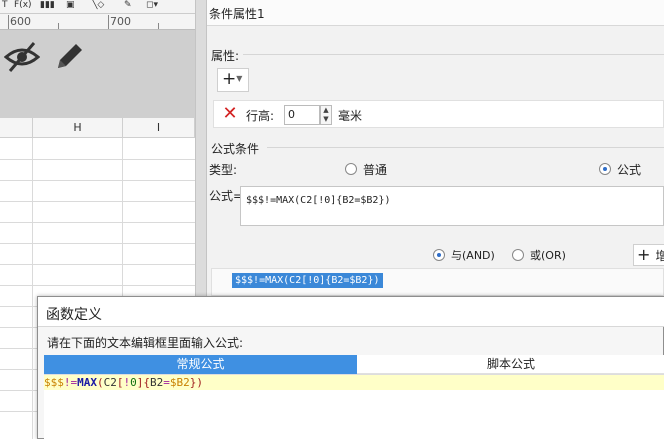 The image size is (664, 439). Describe the element at coordinates (78, 128) in the screenshot. I see `column-header-h: H` at that location.